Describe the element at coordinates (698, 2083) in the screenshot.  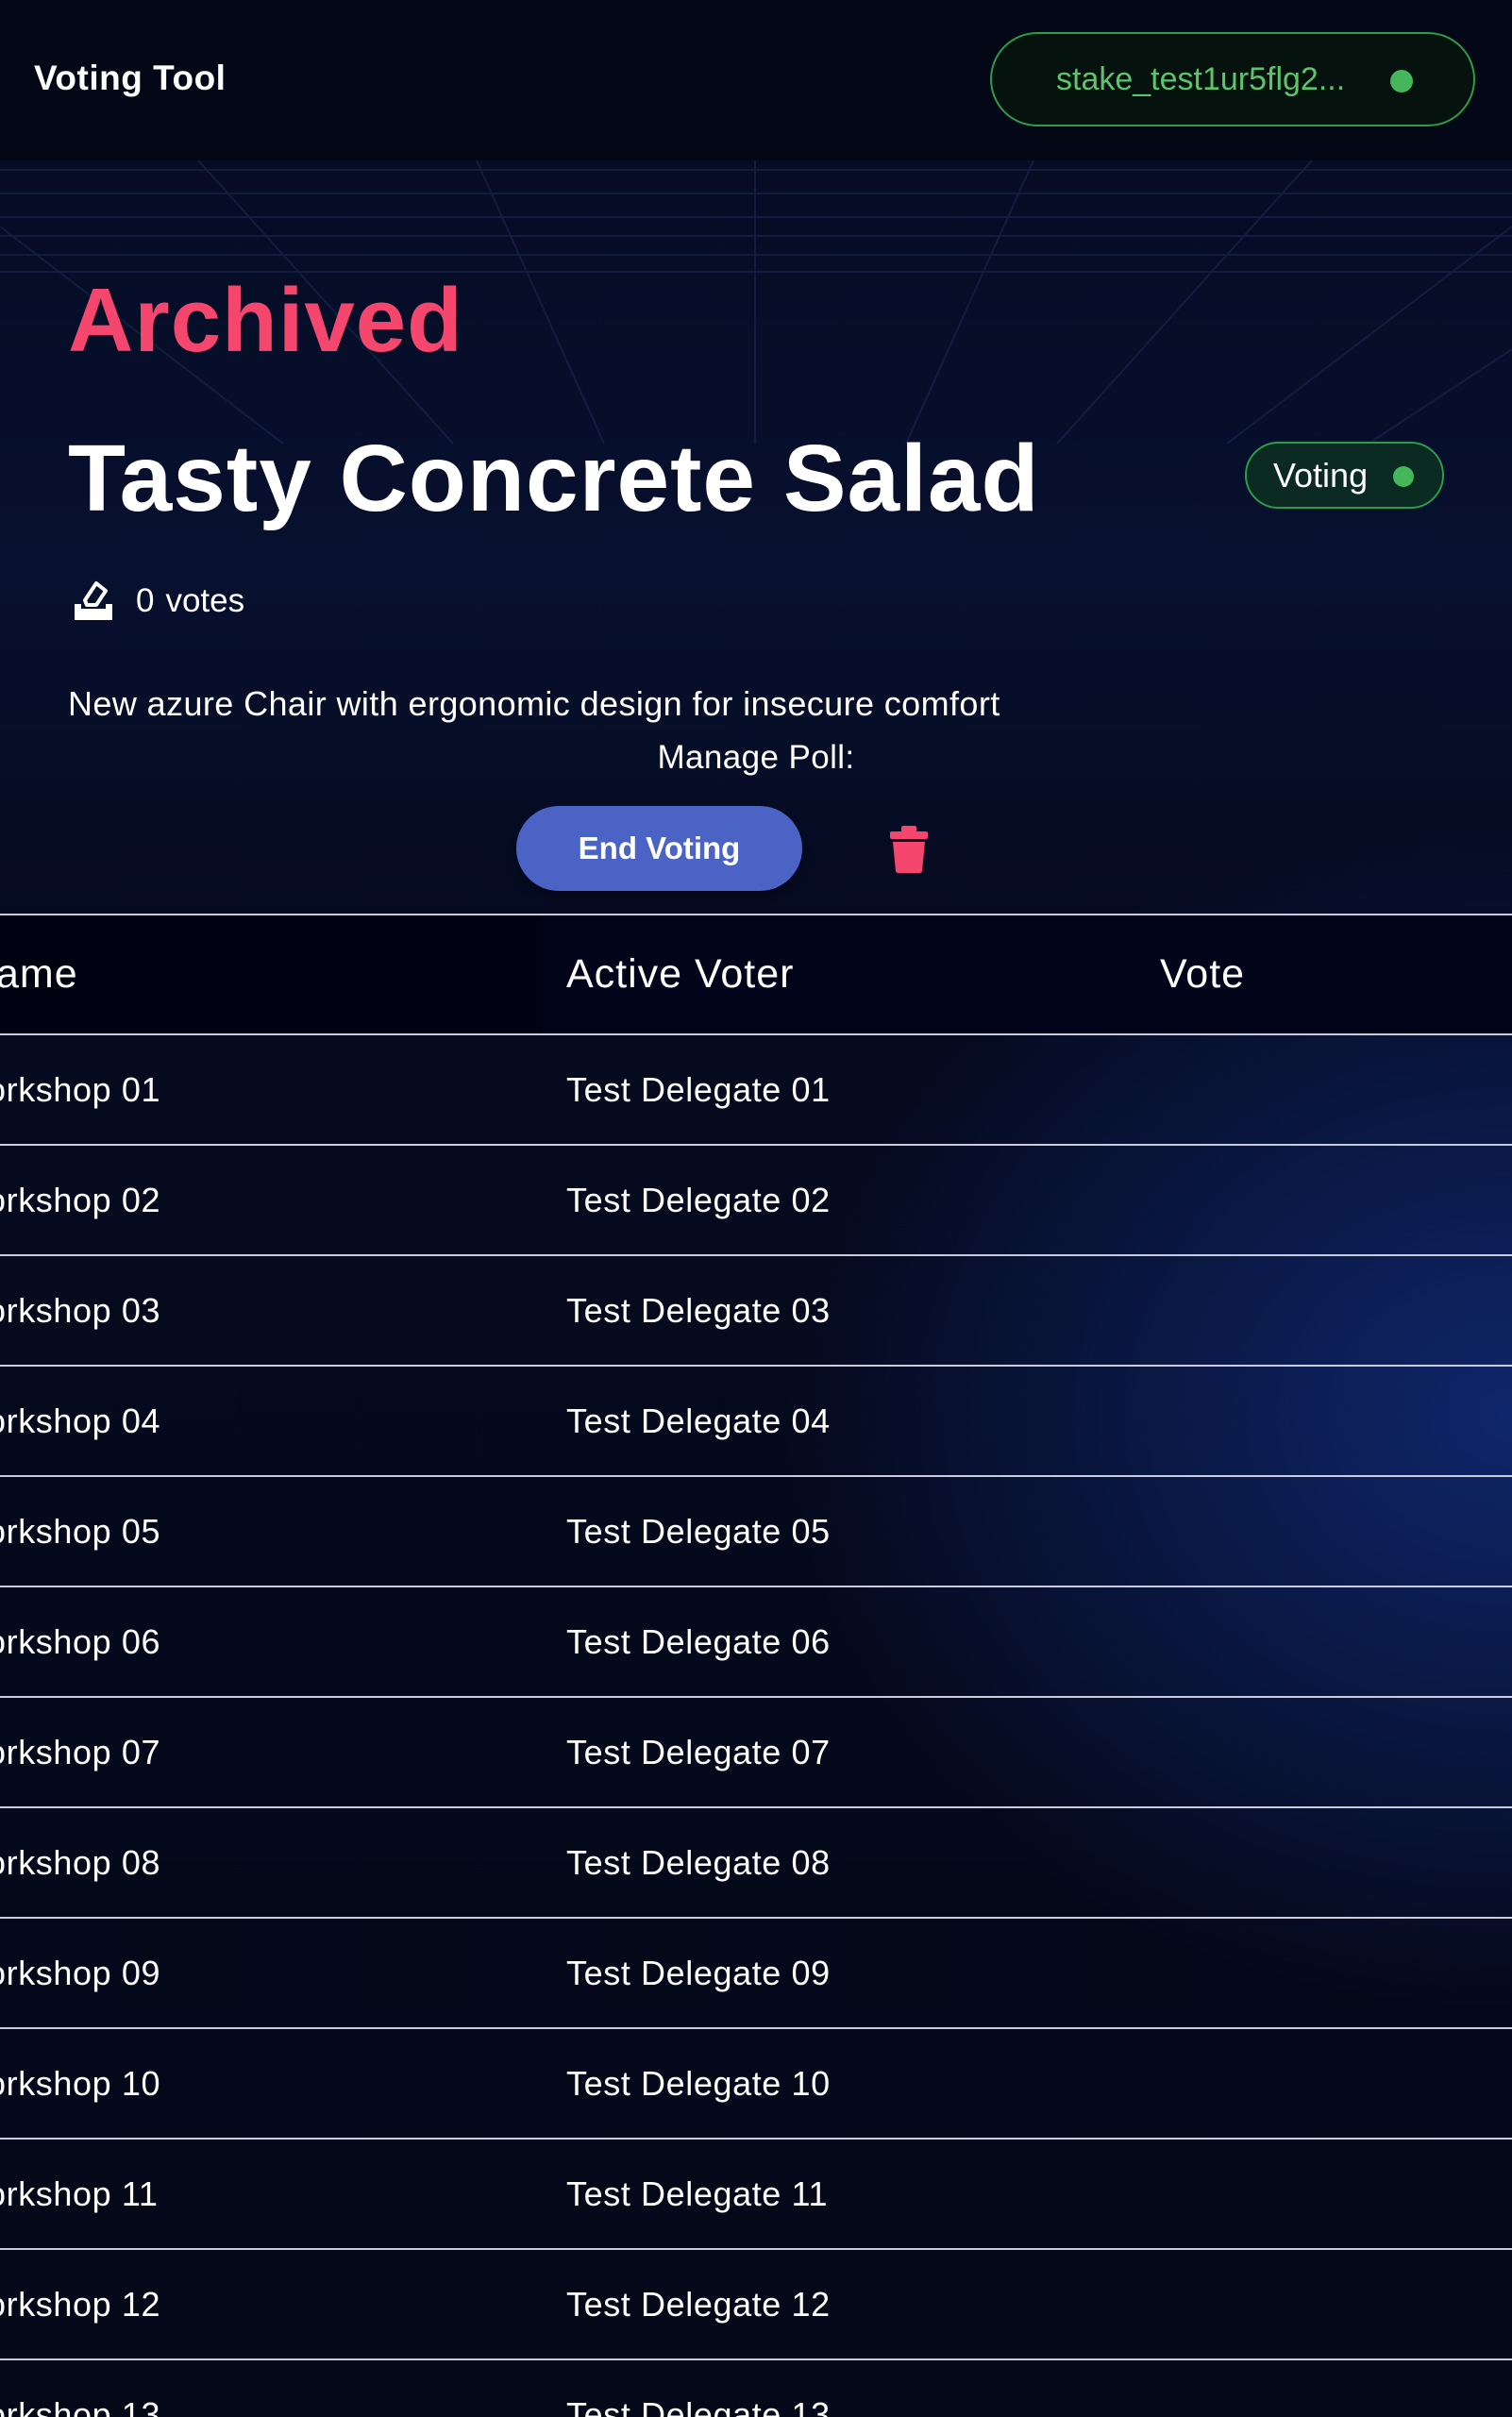
I see `active-voter-cell: Test Delegate 10` at that location.